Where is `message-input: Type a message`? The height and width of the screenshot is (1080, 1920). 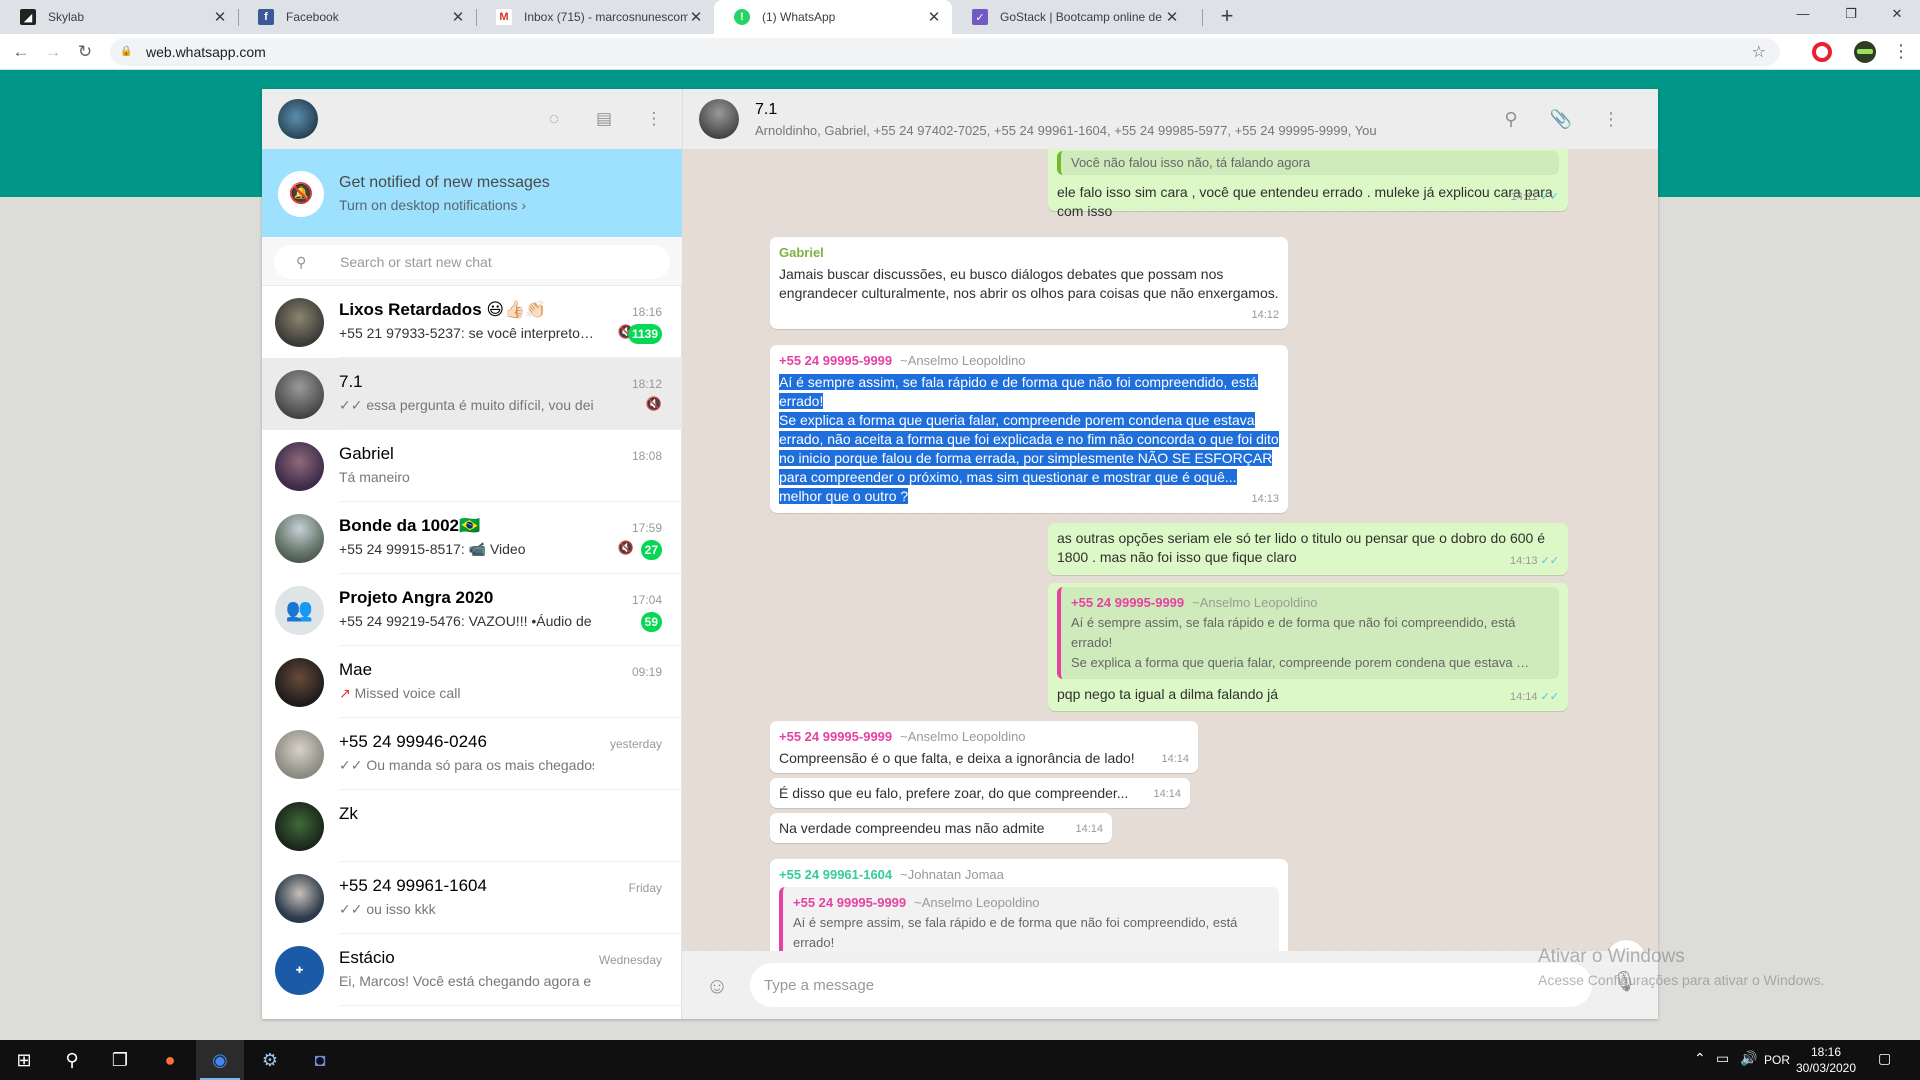 message-input: Type a message is located at coordinates (1171, 985).